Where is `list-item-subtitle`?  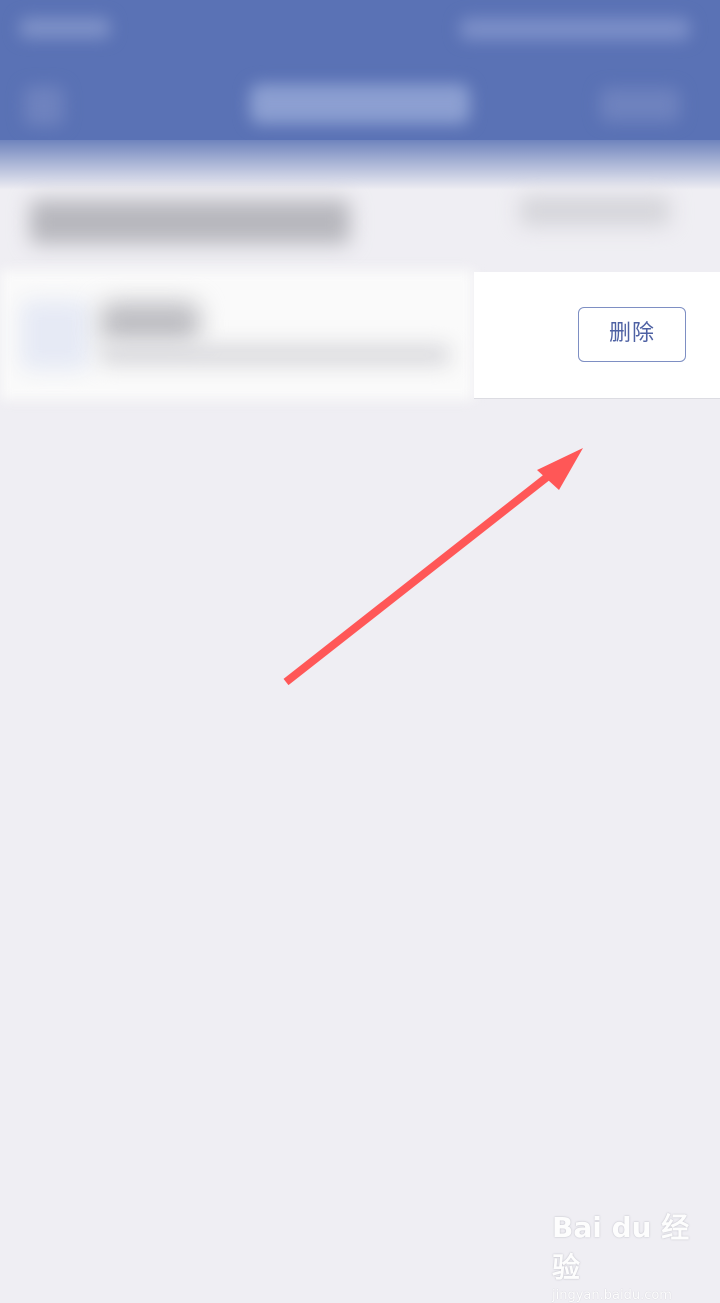
list-item-subtitle is located at coordinates (275, 355).